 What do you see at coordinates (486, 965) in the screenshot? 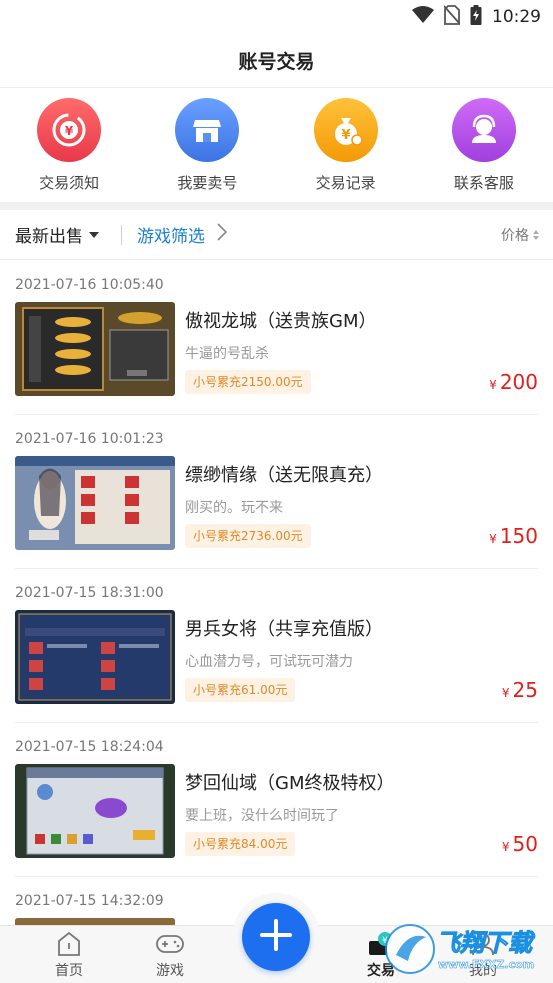
I see `watermark-url: www.FXXZ.com` at bounding box center [486, 965].